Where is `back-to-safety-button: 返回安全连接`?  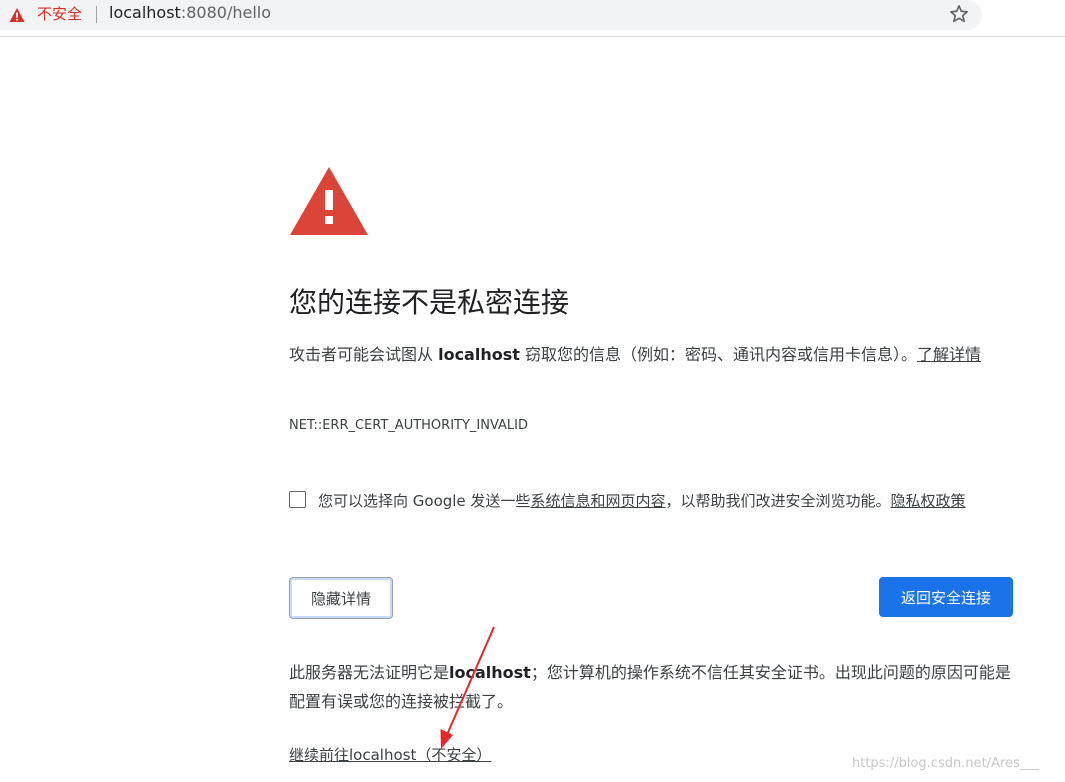
back-to-safety-button: 返回安全连接 is located at coordinates (946, 597).